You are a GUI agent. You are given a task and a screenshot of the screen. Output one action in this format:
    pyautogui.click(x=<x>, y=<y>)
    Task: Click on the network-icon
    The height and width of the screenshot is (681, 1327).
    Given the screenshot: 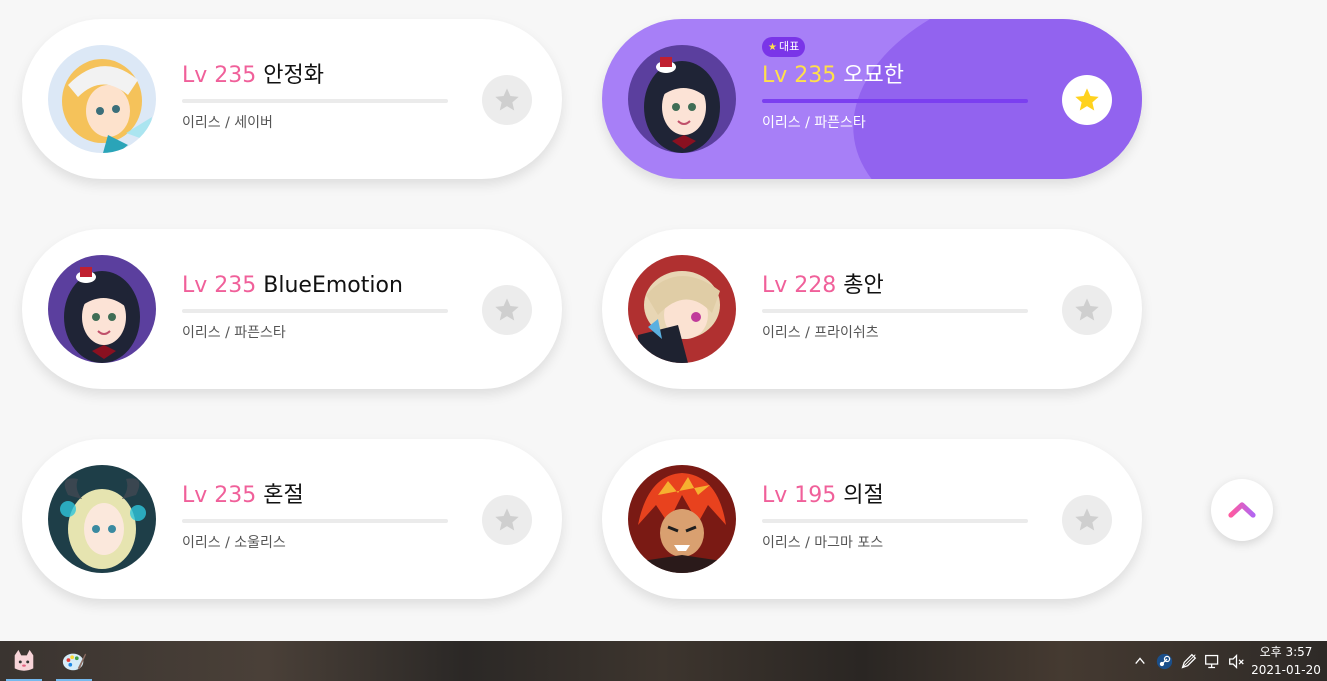 What is the action you would take?
    pyautogui.click(x=1211, y=661)
    